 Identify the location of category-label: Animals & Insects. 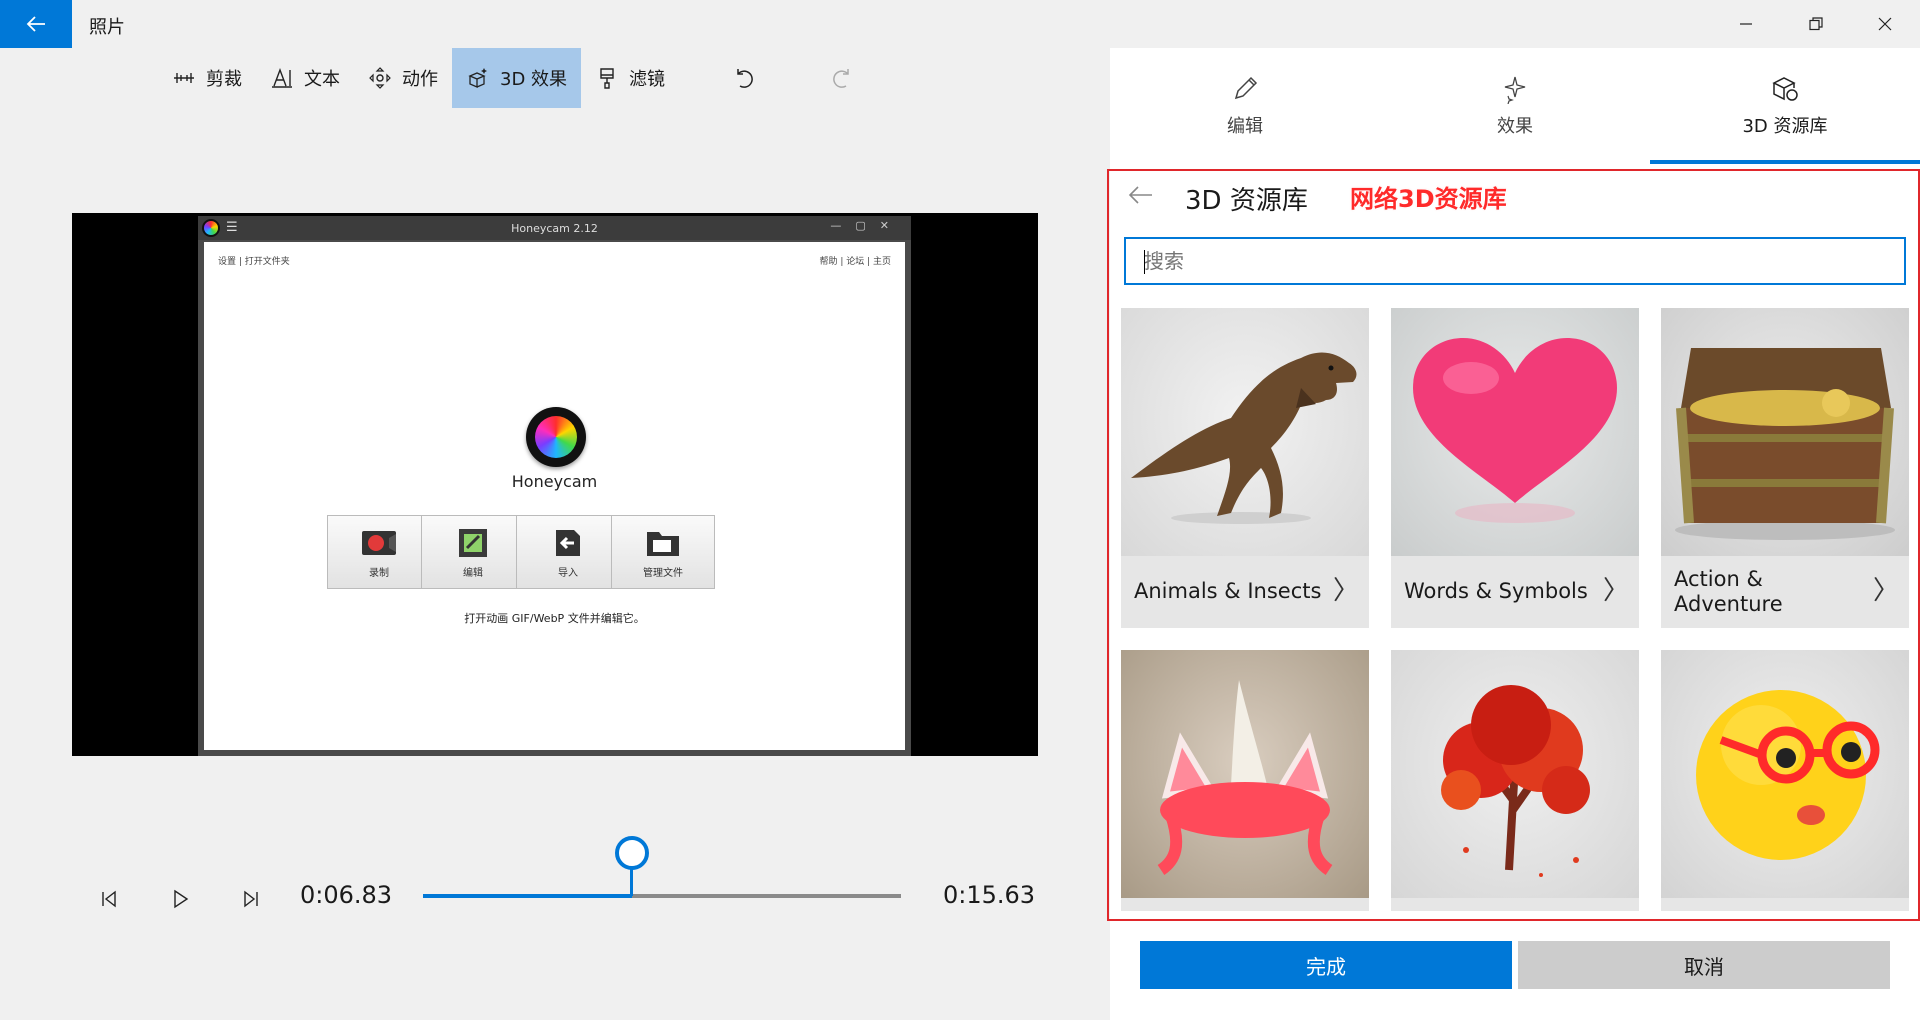
(1228, 591).